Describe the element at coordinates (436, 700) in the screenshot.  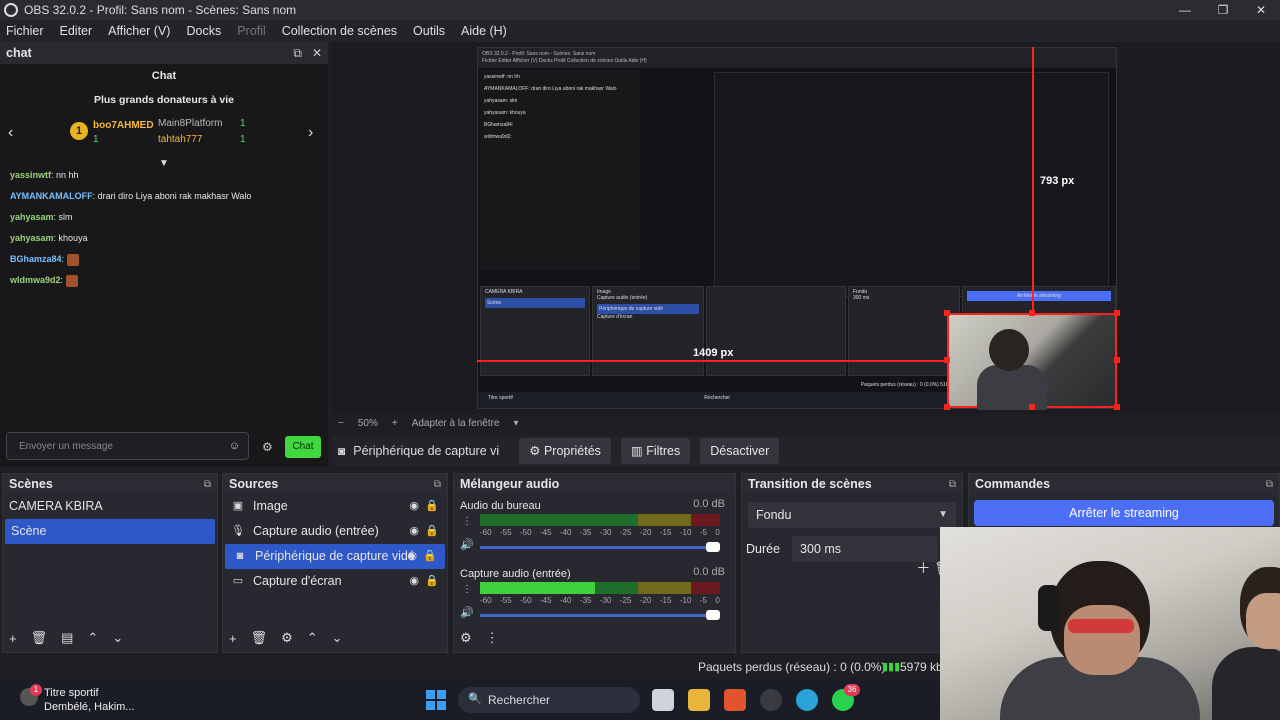
I see `windows-start-icon` at that location.